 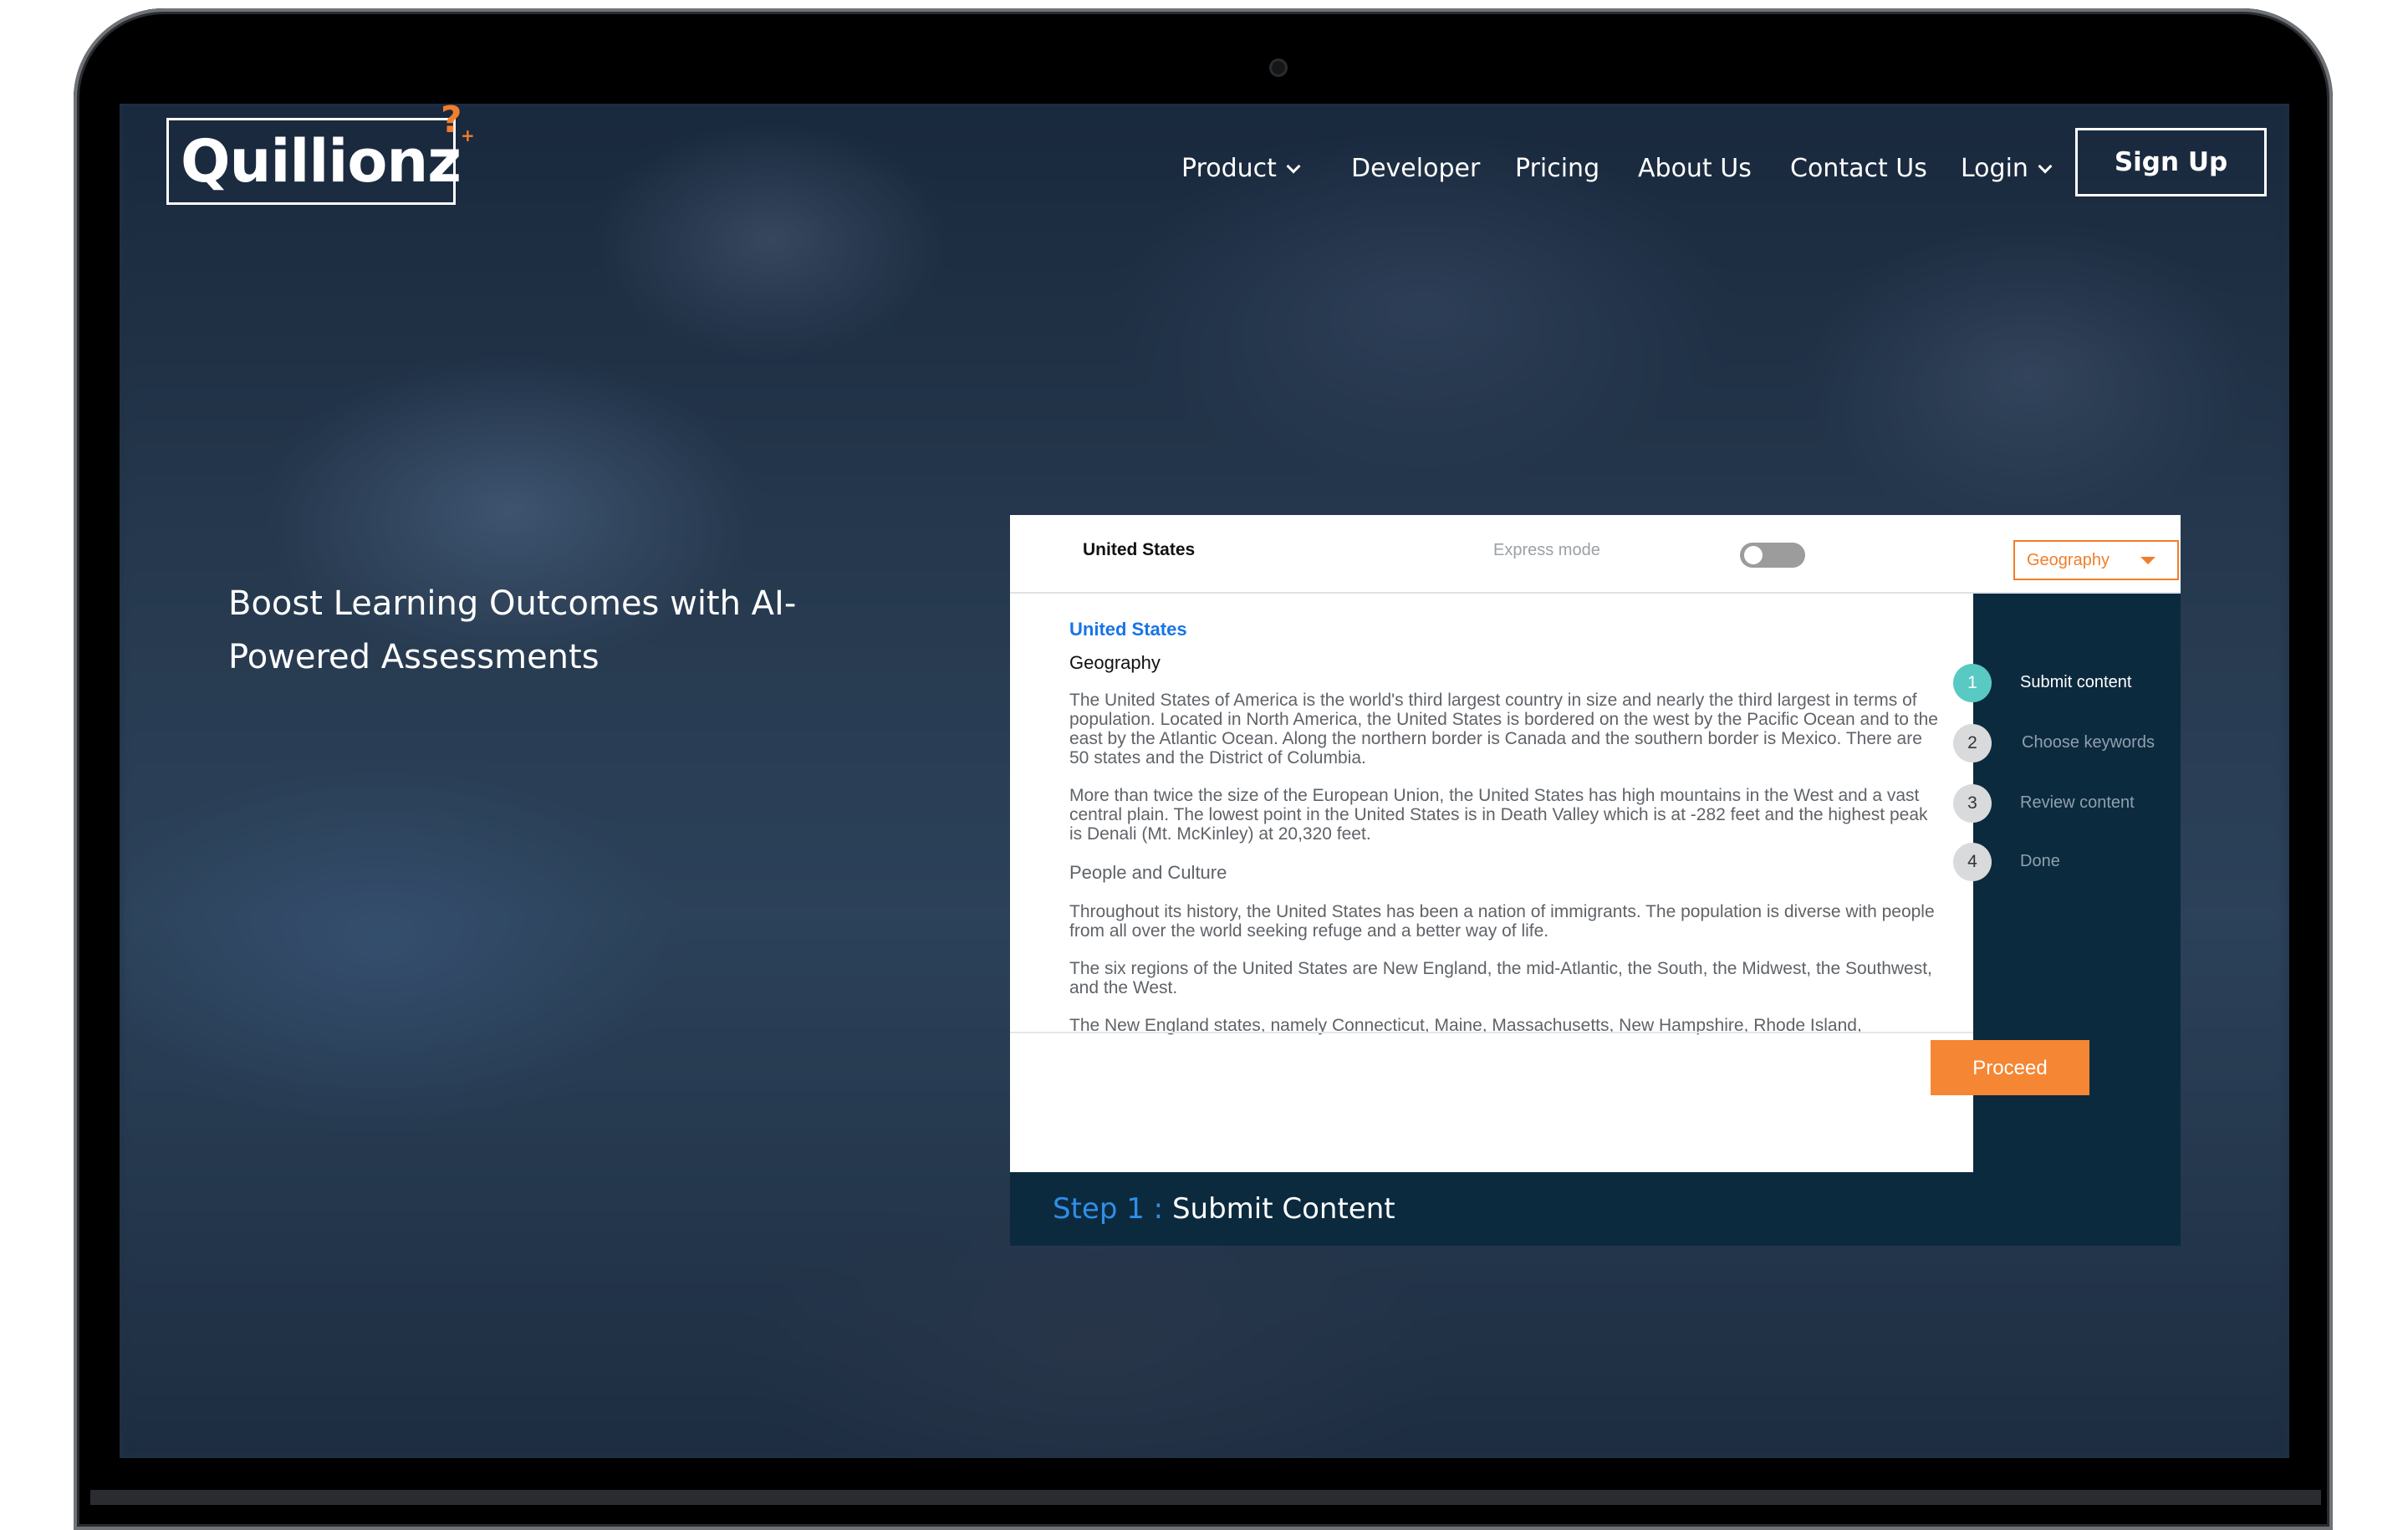 I want to click on nav-item-login: Login, so click(x=2007, y=168).